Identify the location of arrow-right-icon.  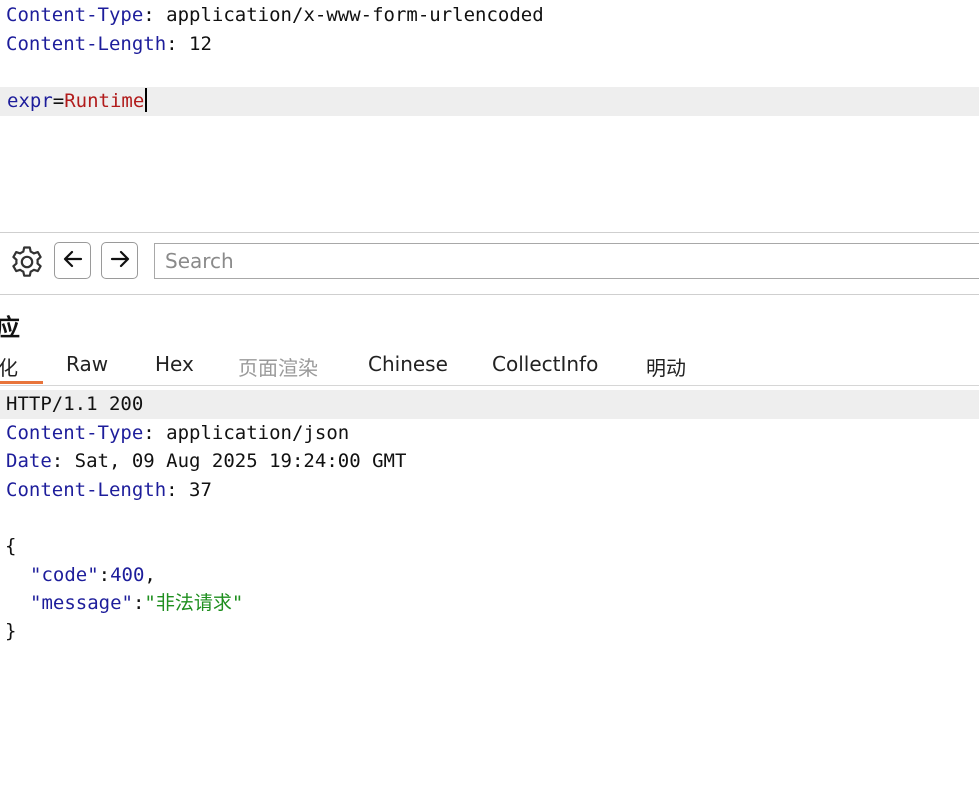
(120, 261).